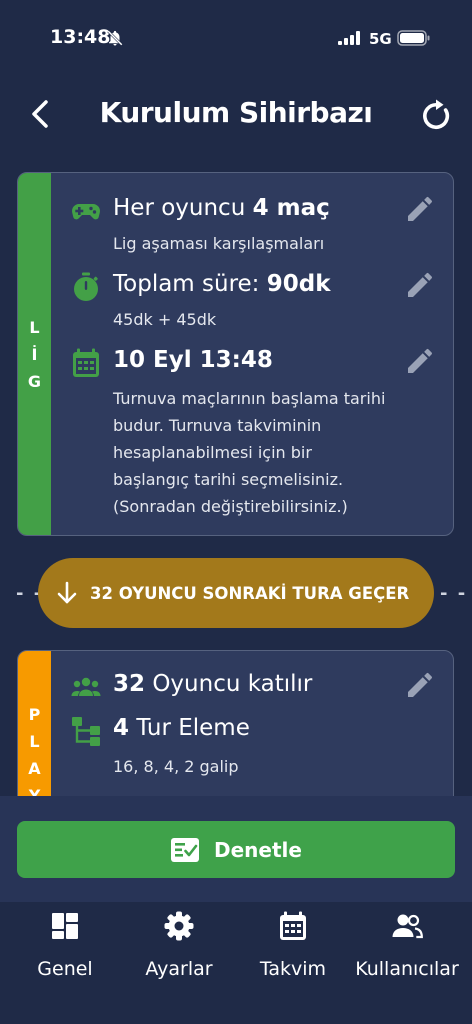  What do you see at coordinates (293, 969) in the screenshot?
I see `tab-label: Takvim` at bounding box center [293, 969].